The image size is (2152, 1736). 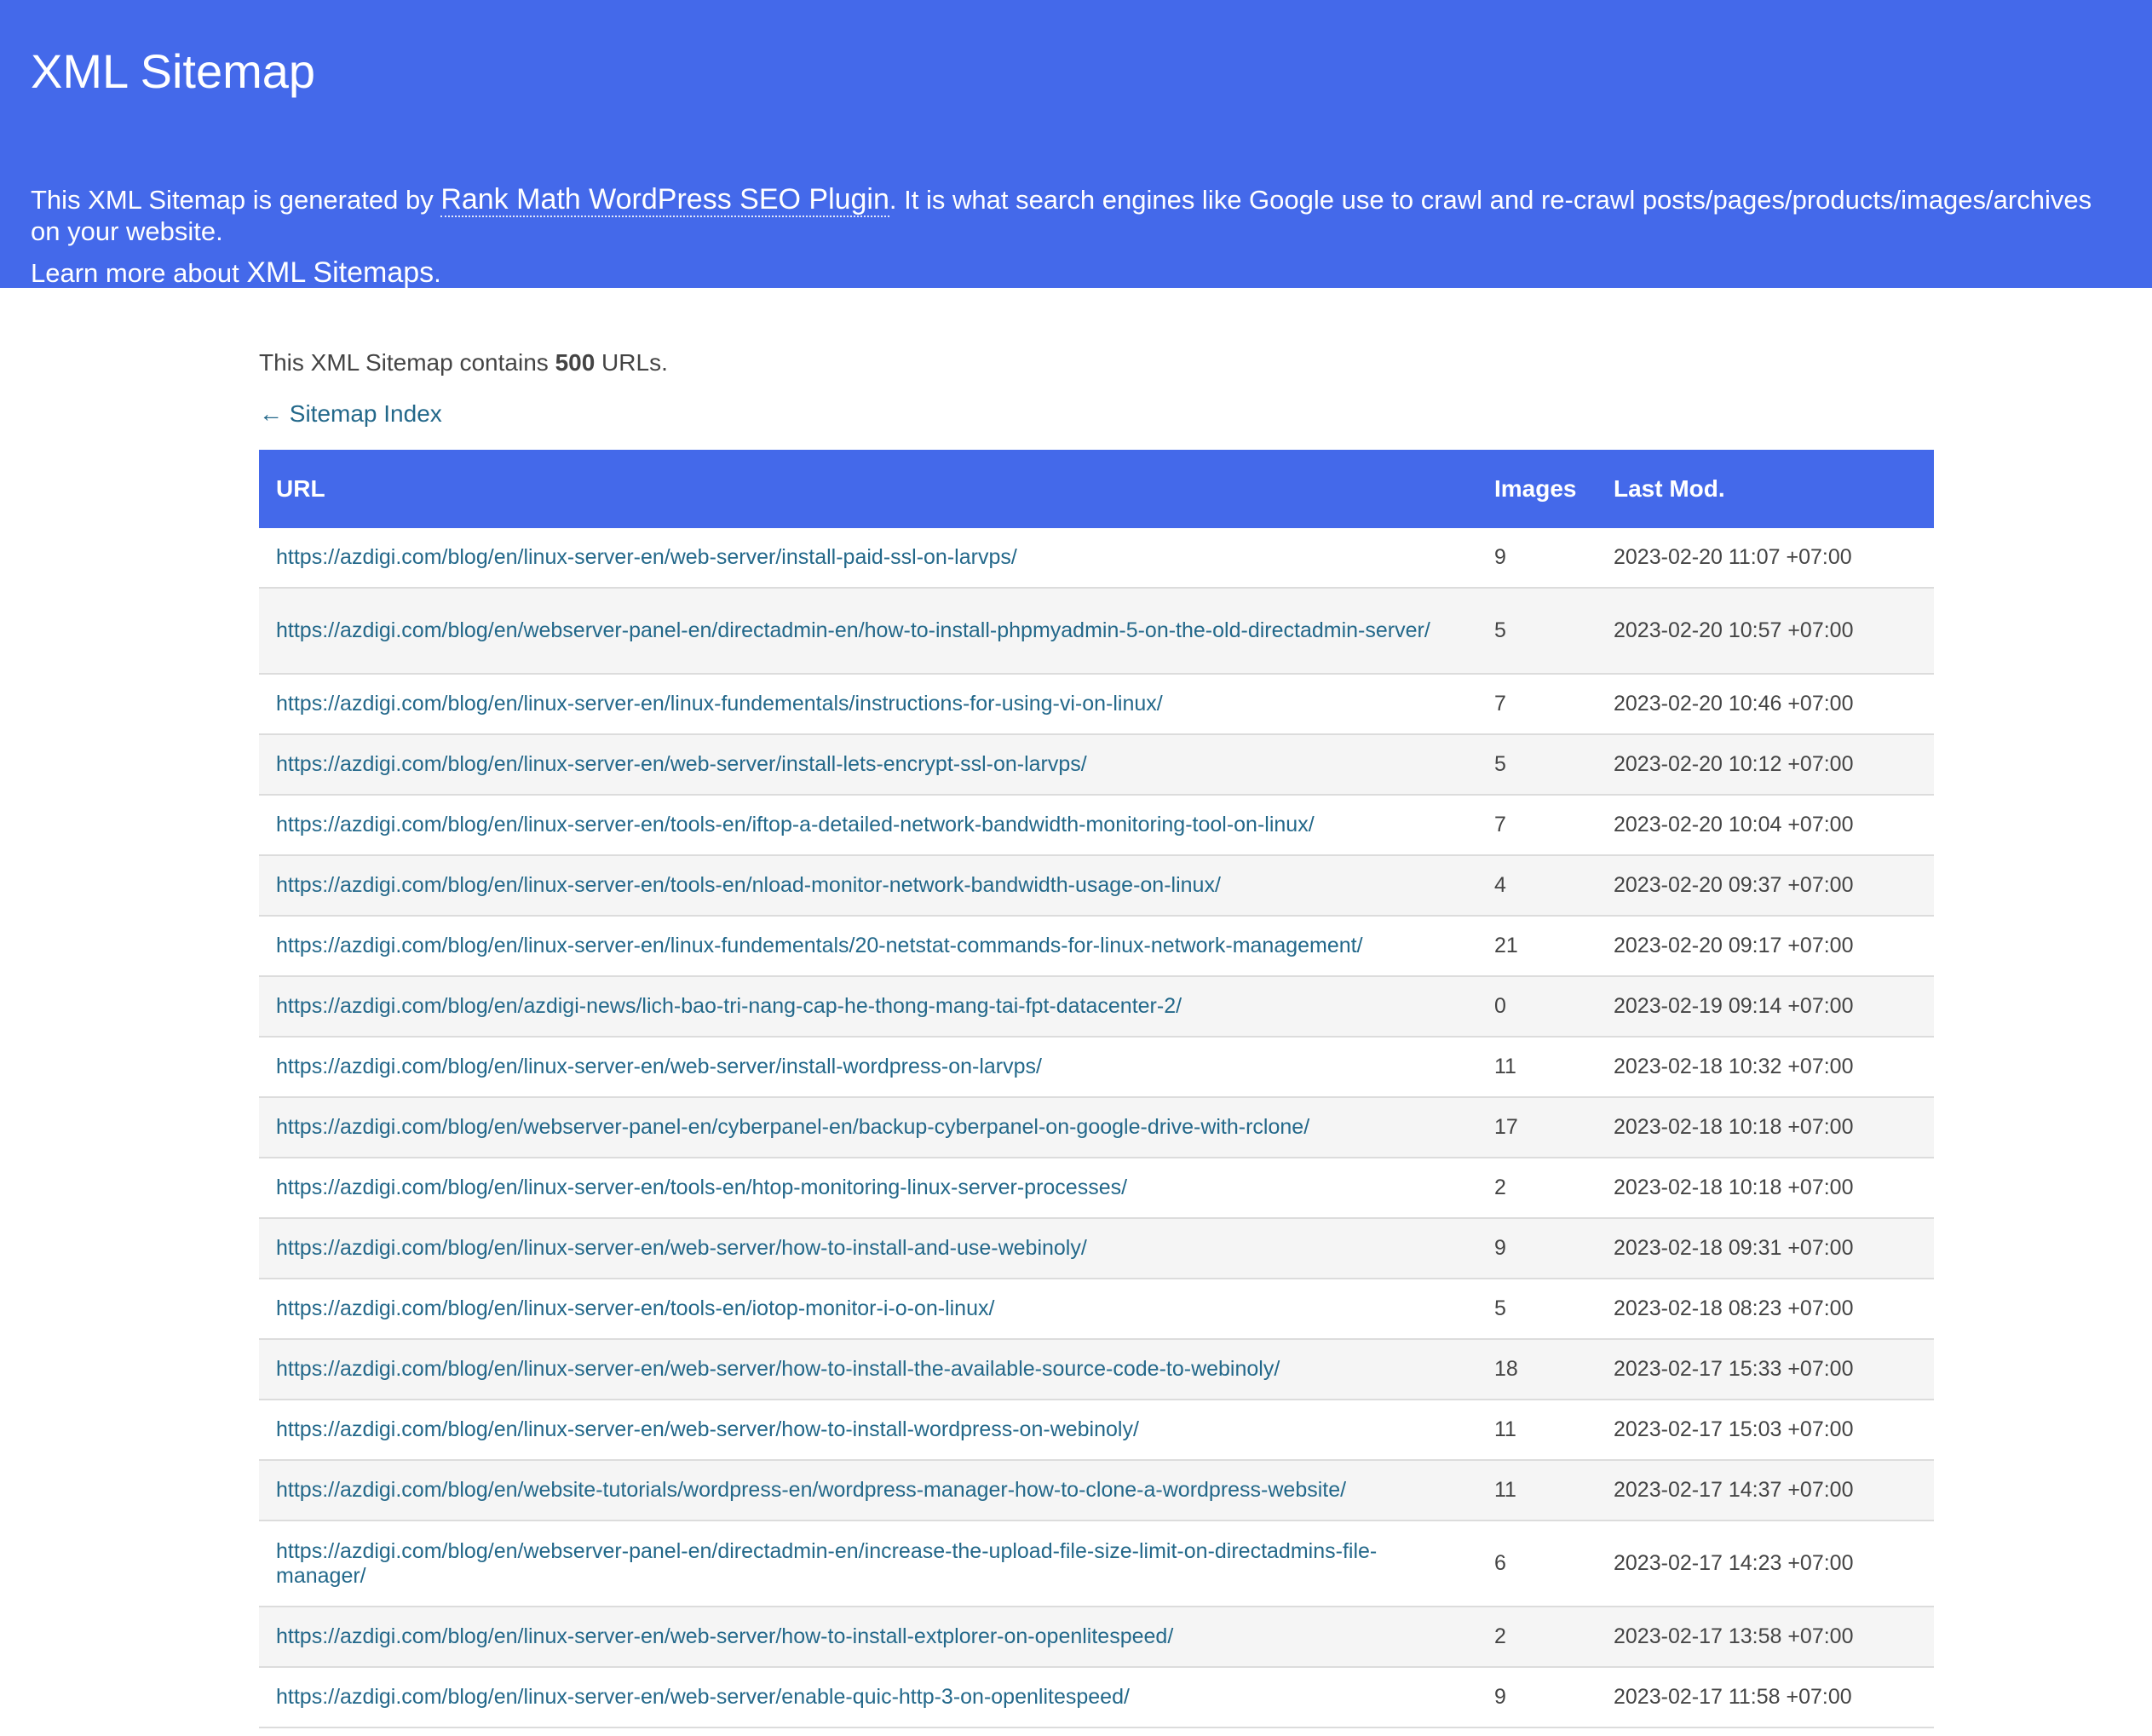 What do you see at coordinates (1765, 558) in the screenshot?
I see `last-mod-cell: 2023-02-20 11:07 +07:00` at bounding box center [1765, 558].